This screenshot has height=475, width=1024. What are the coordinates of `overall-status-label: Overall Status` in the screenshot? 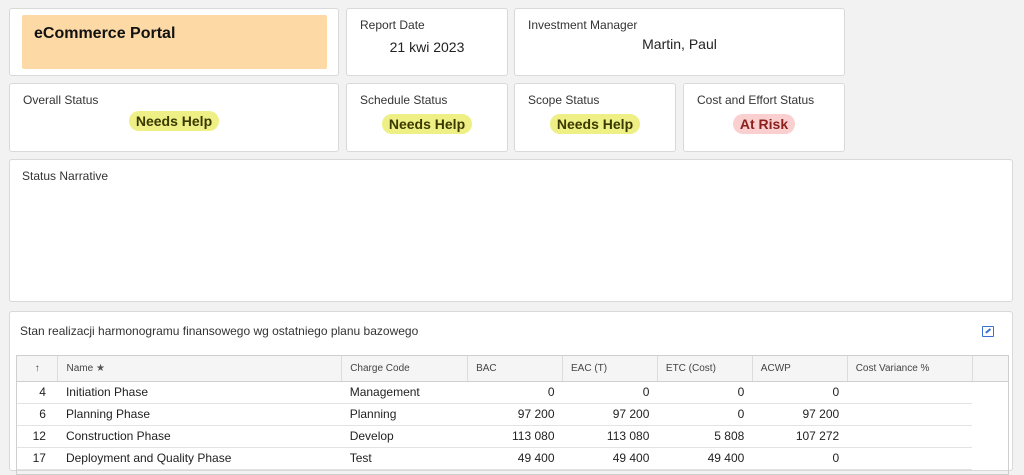 It's located at (61, 100).